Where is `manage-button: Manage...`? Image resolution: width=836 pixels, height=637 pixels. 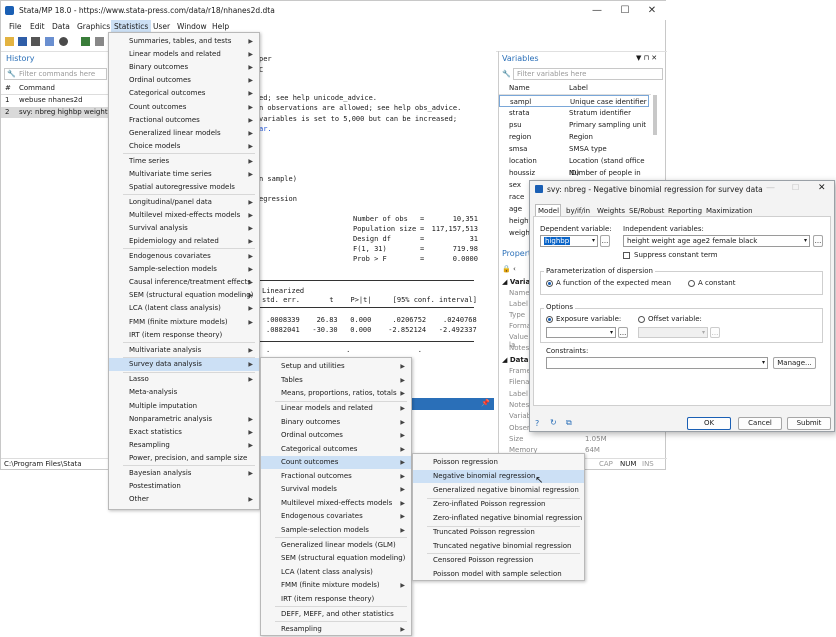 manage-button: Manage... is located at coordinates (794, 363).